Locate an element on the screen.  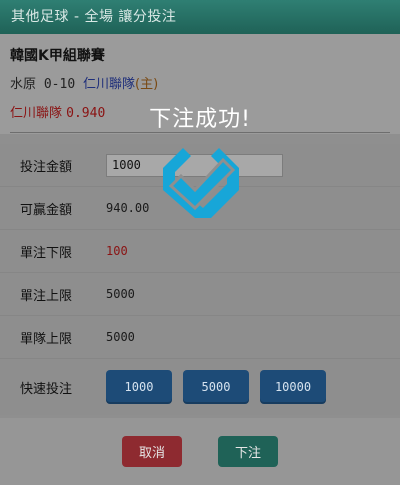
min-label: 單注下限 is located at coordinates (46, 253).